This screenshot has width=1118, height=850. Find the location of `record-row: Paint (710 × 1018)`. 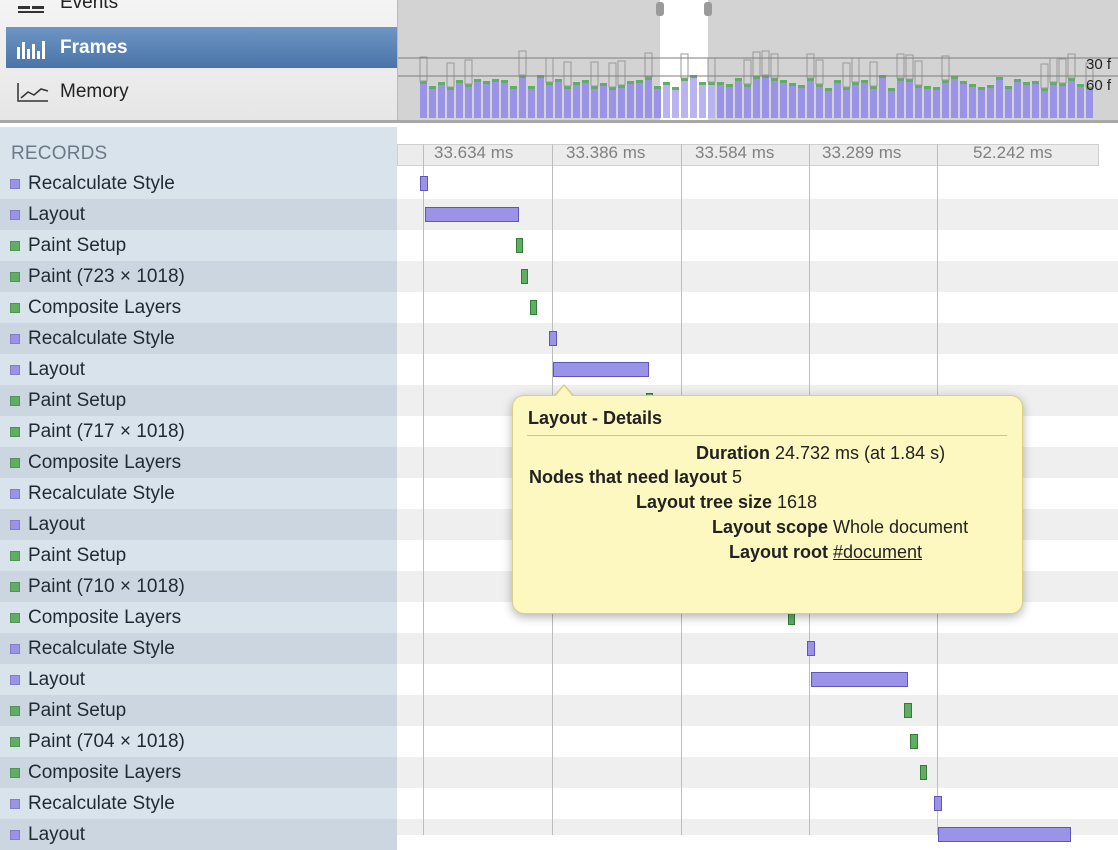

record-row: Paint (710 × 1018) is located at coordinates (198, 586).